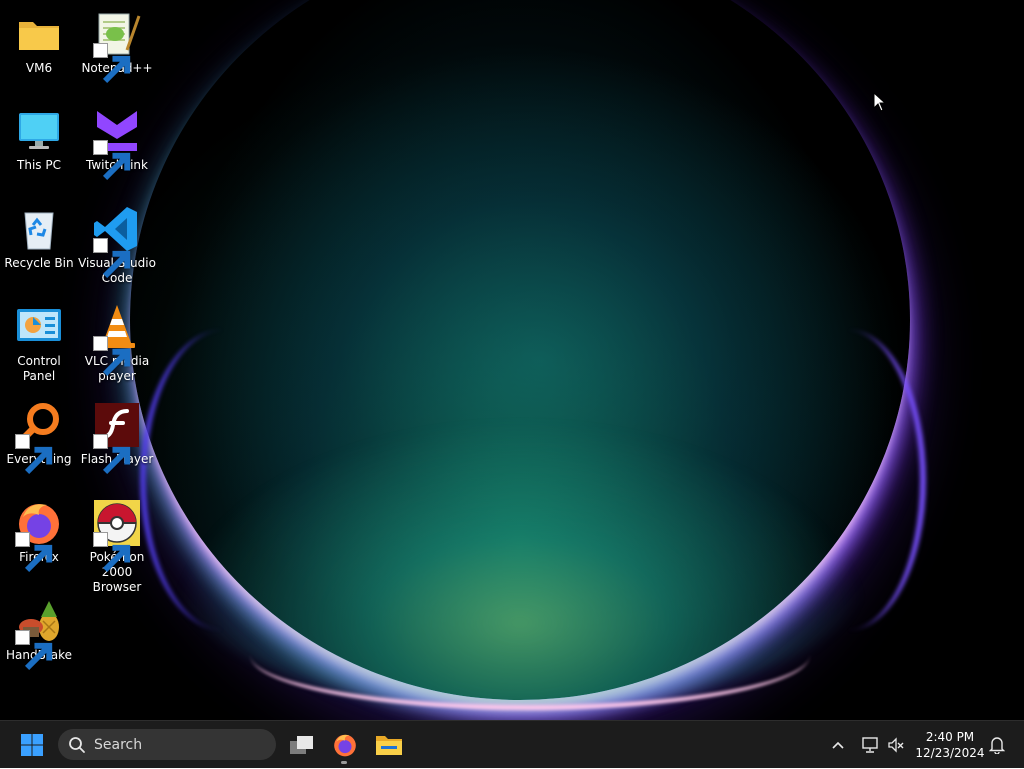  What do you see at coordinates (118, 744) in the screenshot?
I see `search-placeholder: Search` at bounding box center [118, 744].